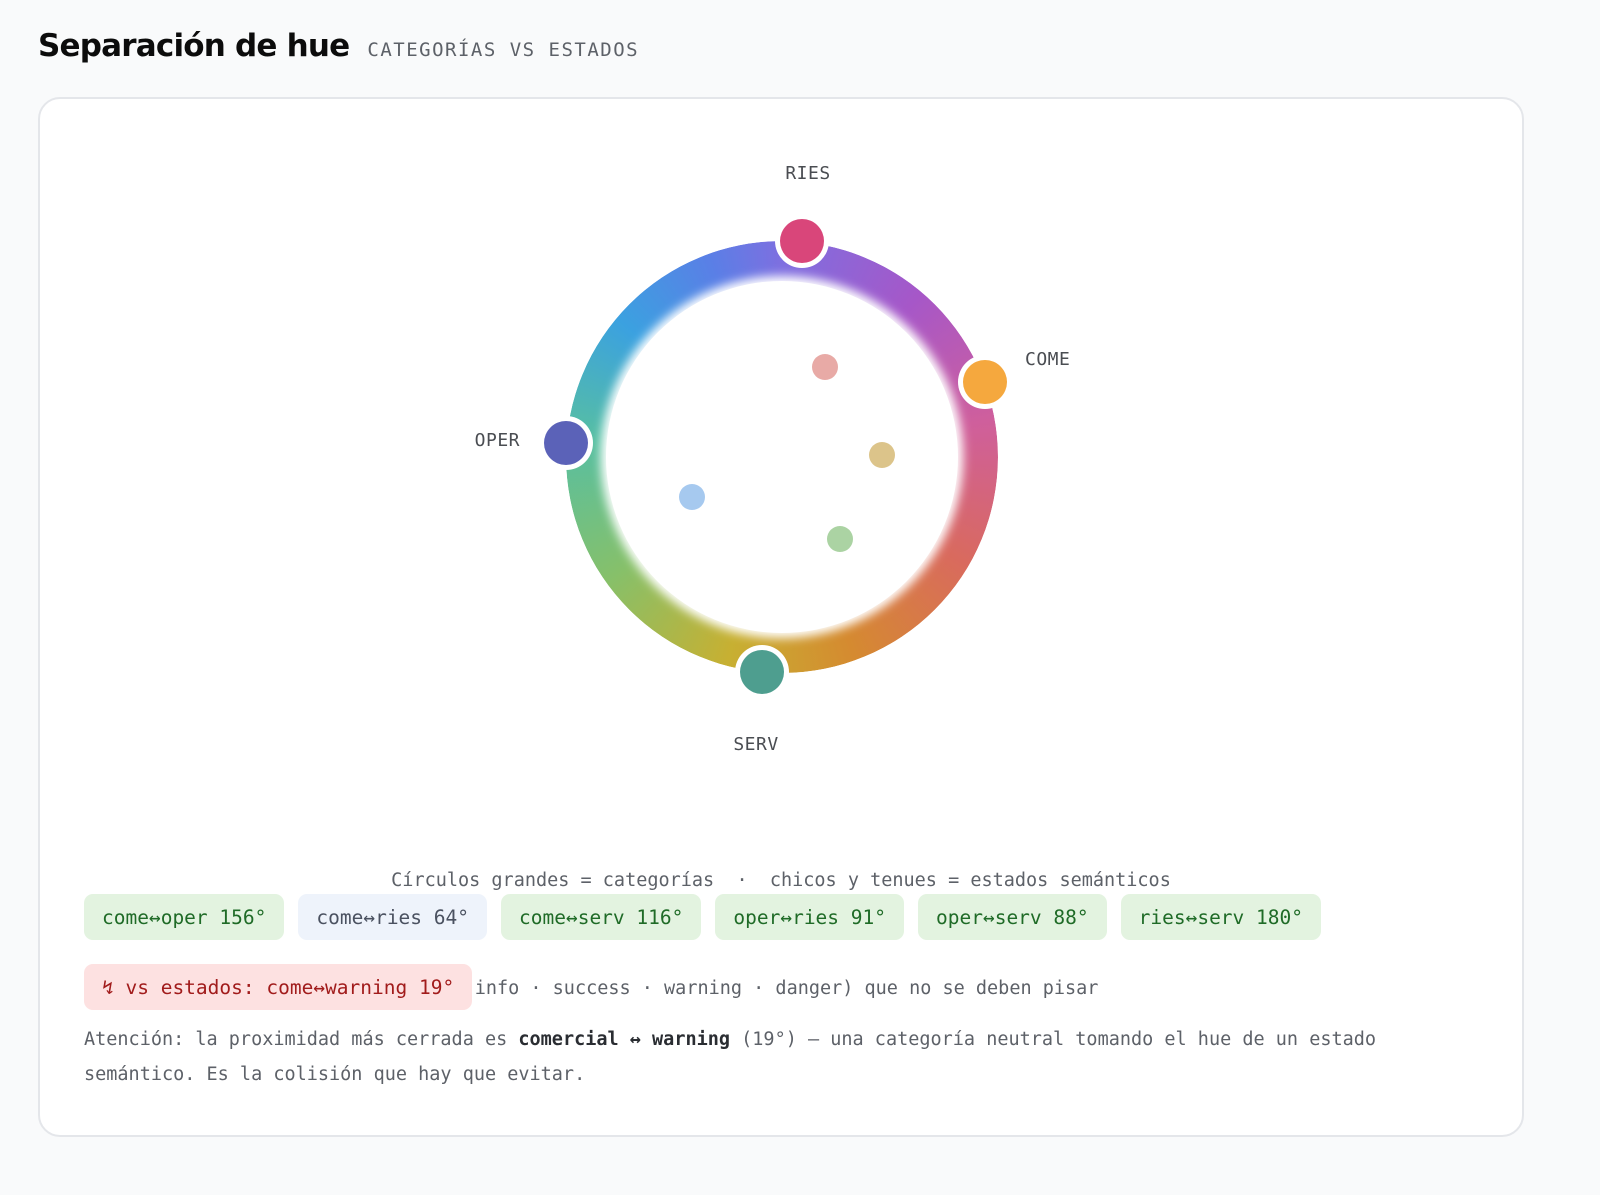 The width and height of the screenshot is (1600, 1195). I want to click on distance-chip: ries↔serv 180°, so click(1220, 917).